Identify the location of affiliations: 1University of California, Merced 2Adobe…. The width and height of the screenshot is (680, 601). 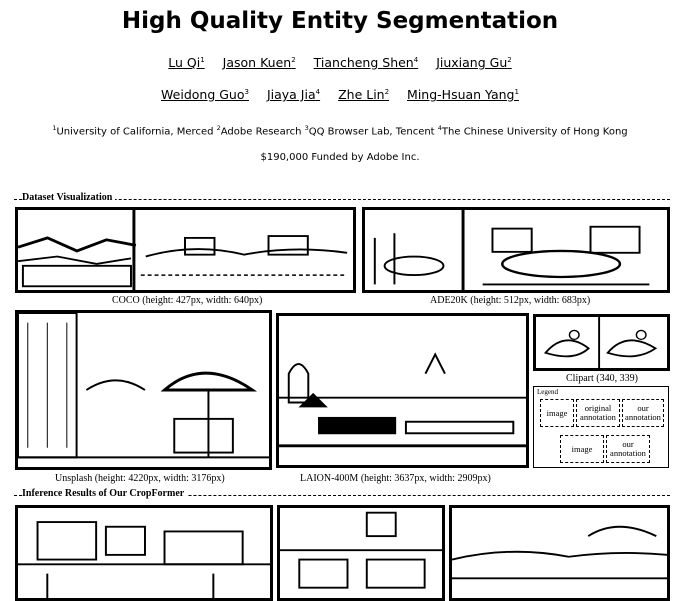
(340, 131).